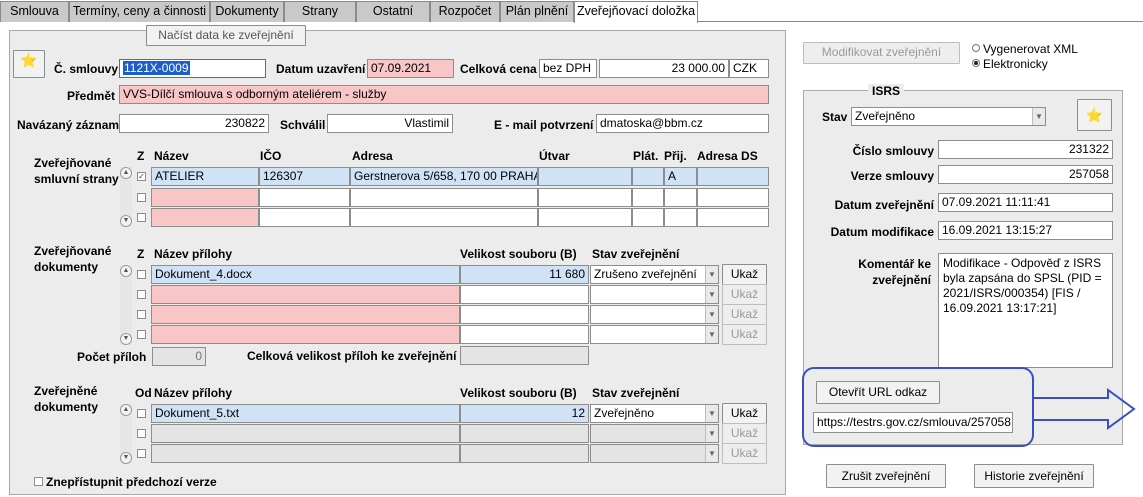 The image size is (1143, 497). Describe the element at coordinates (682, 123) in the screenshot. I see `email-field: dmatoska@bbm.cz` at that location.